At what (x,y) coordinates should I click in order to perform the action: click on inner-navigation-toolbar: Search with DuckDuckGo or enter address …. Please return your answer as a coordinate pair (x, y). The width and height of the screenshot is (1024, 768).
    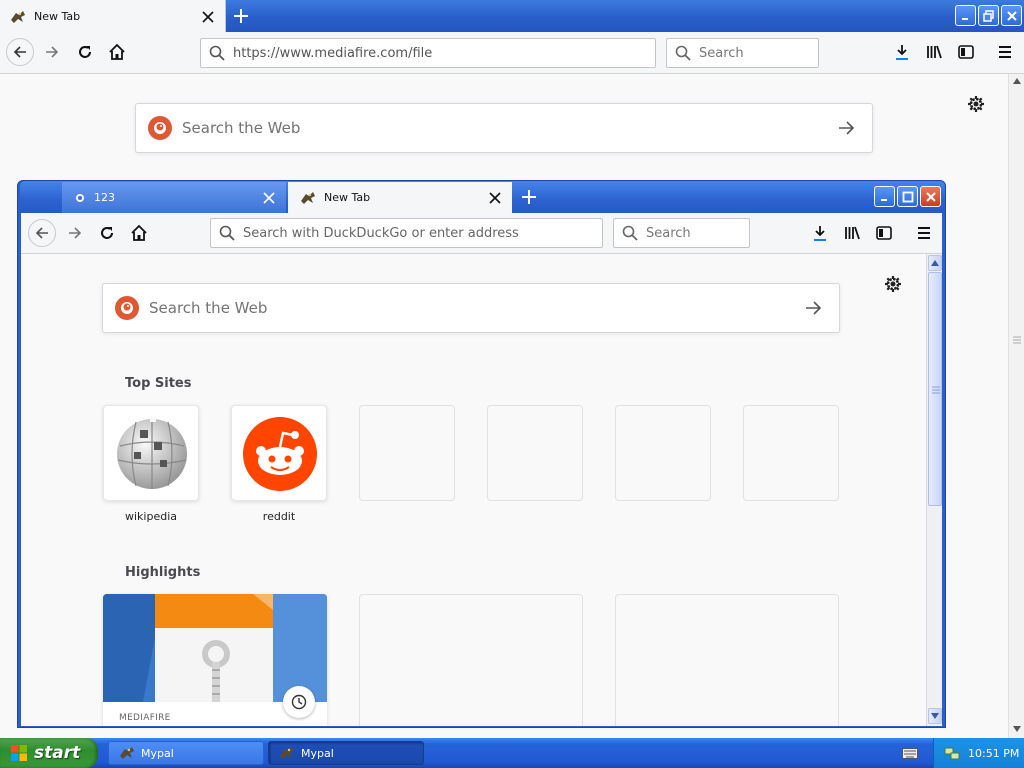
    Looking at the image, I should click on (481, 233).